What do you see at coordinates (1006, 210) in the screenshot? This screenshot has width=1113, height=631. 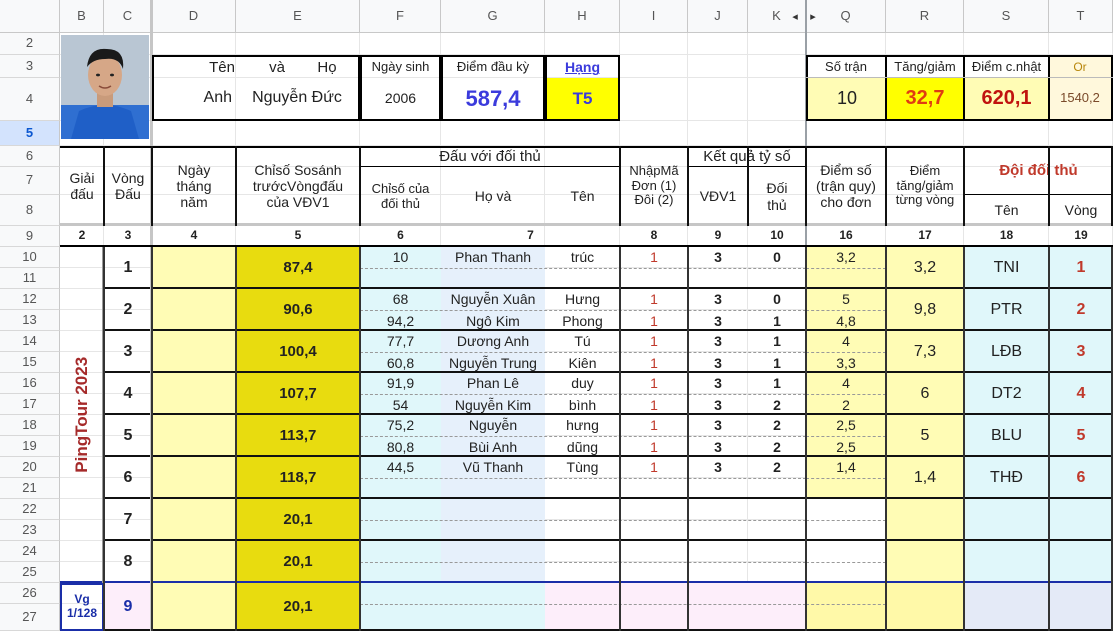 I see `header-ten-team: Tên` at bounding box center [1006, 210].